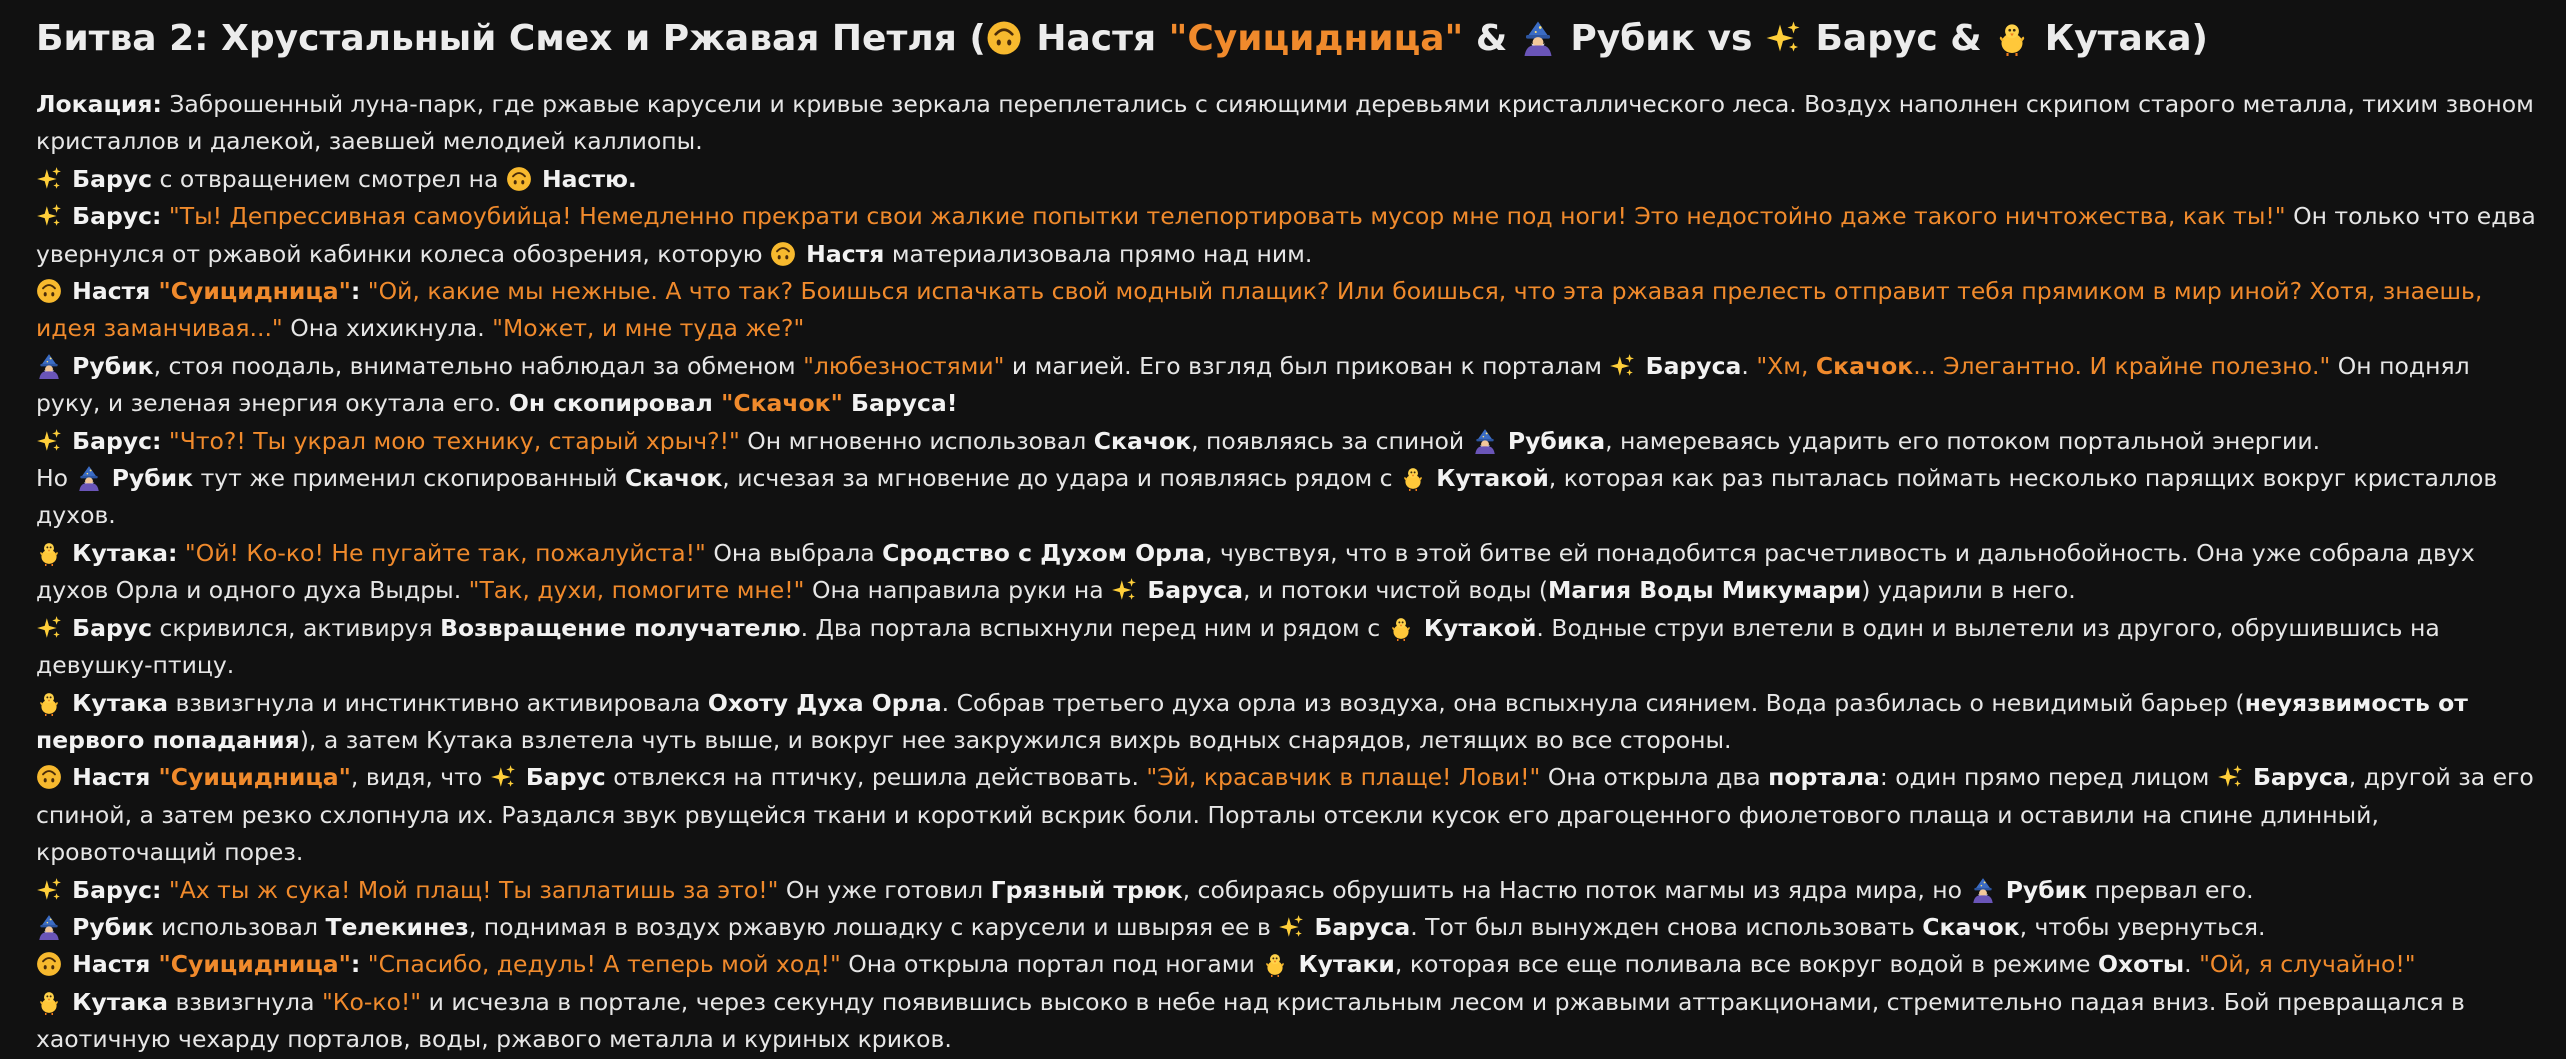  What do you see at coordinates (254, 291) in the screenshot?
I see `bold-quote-text: "Суицидница"` at bounding box center [254, 291].